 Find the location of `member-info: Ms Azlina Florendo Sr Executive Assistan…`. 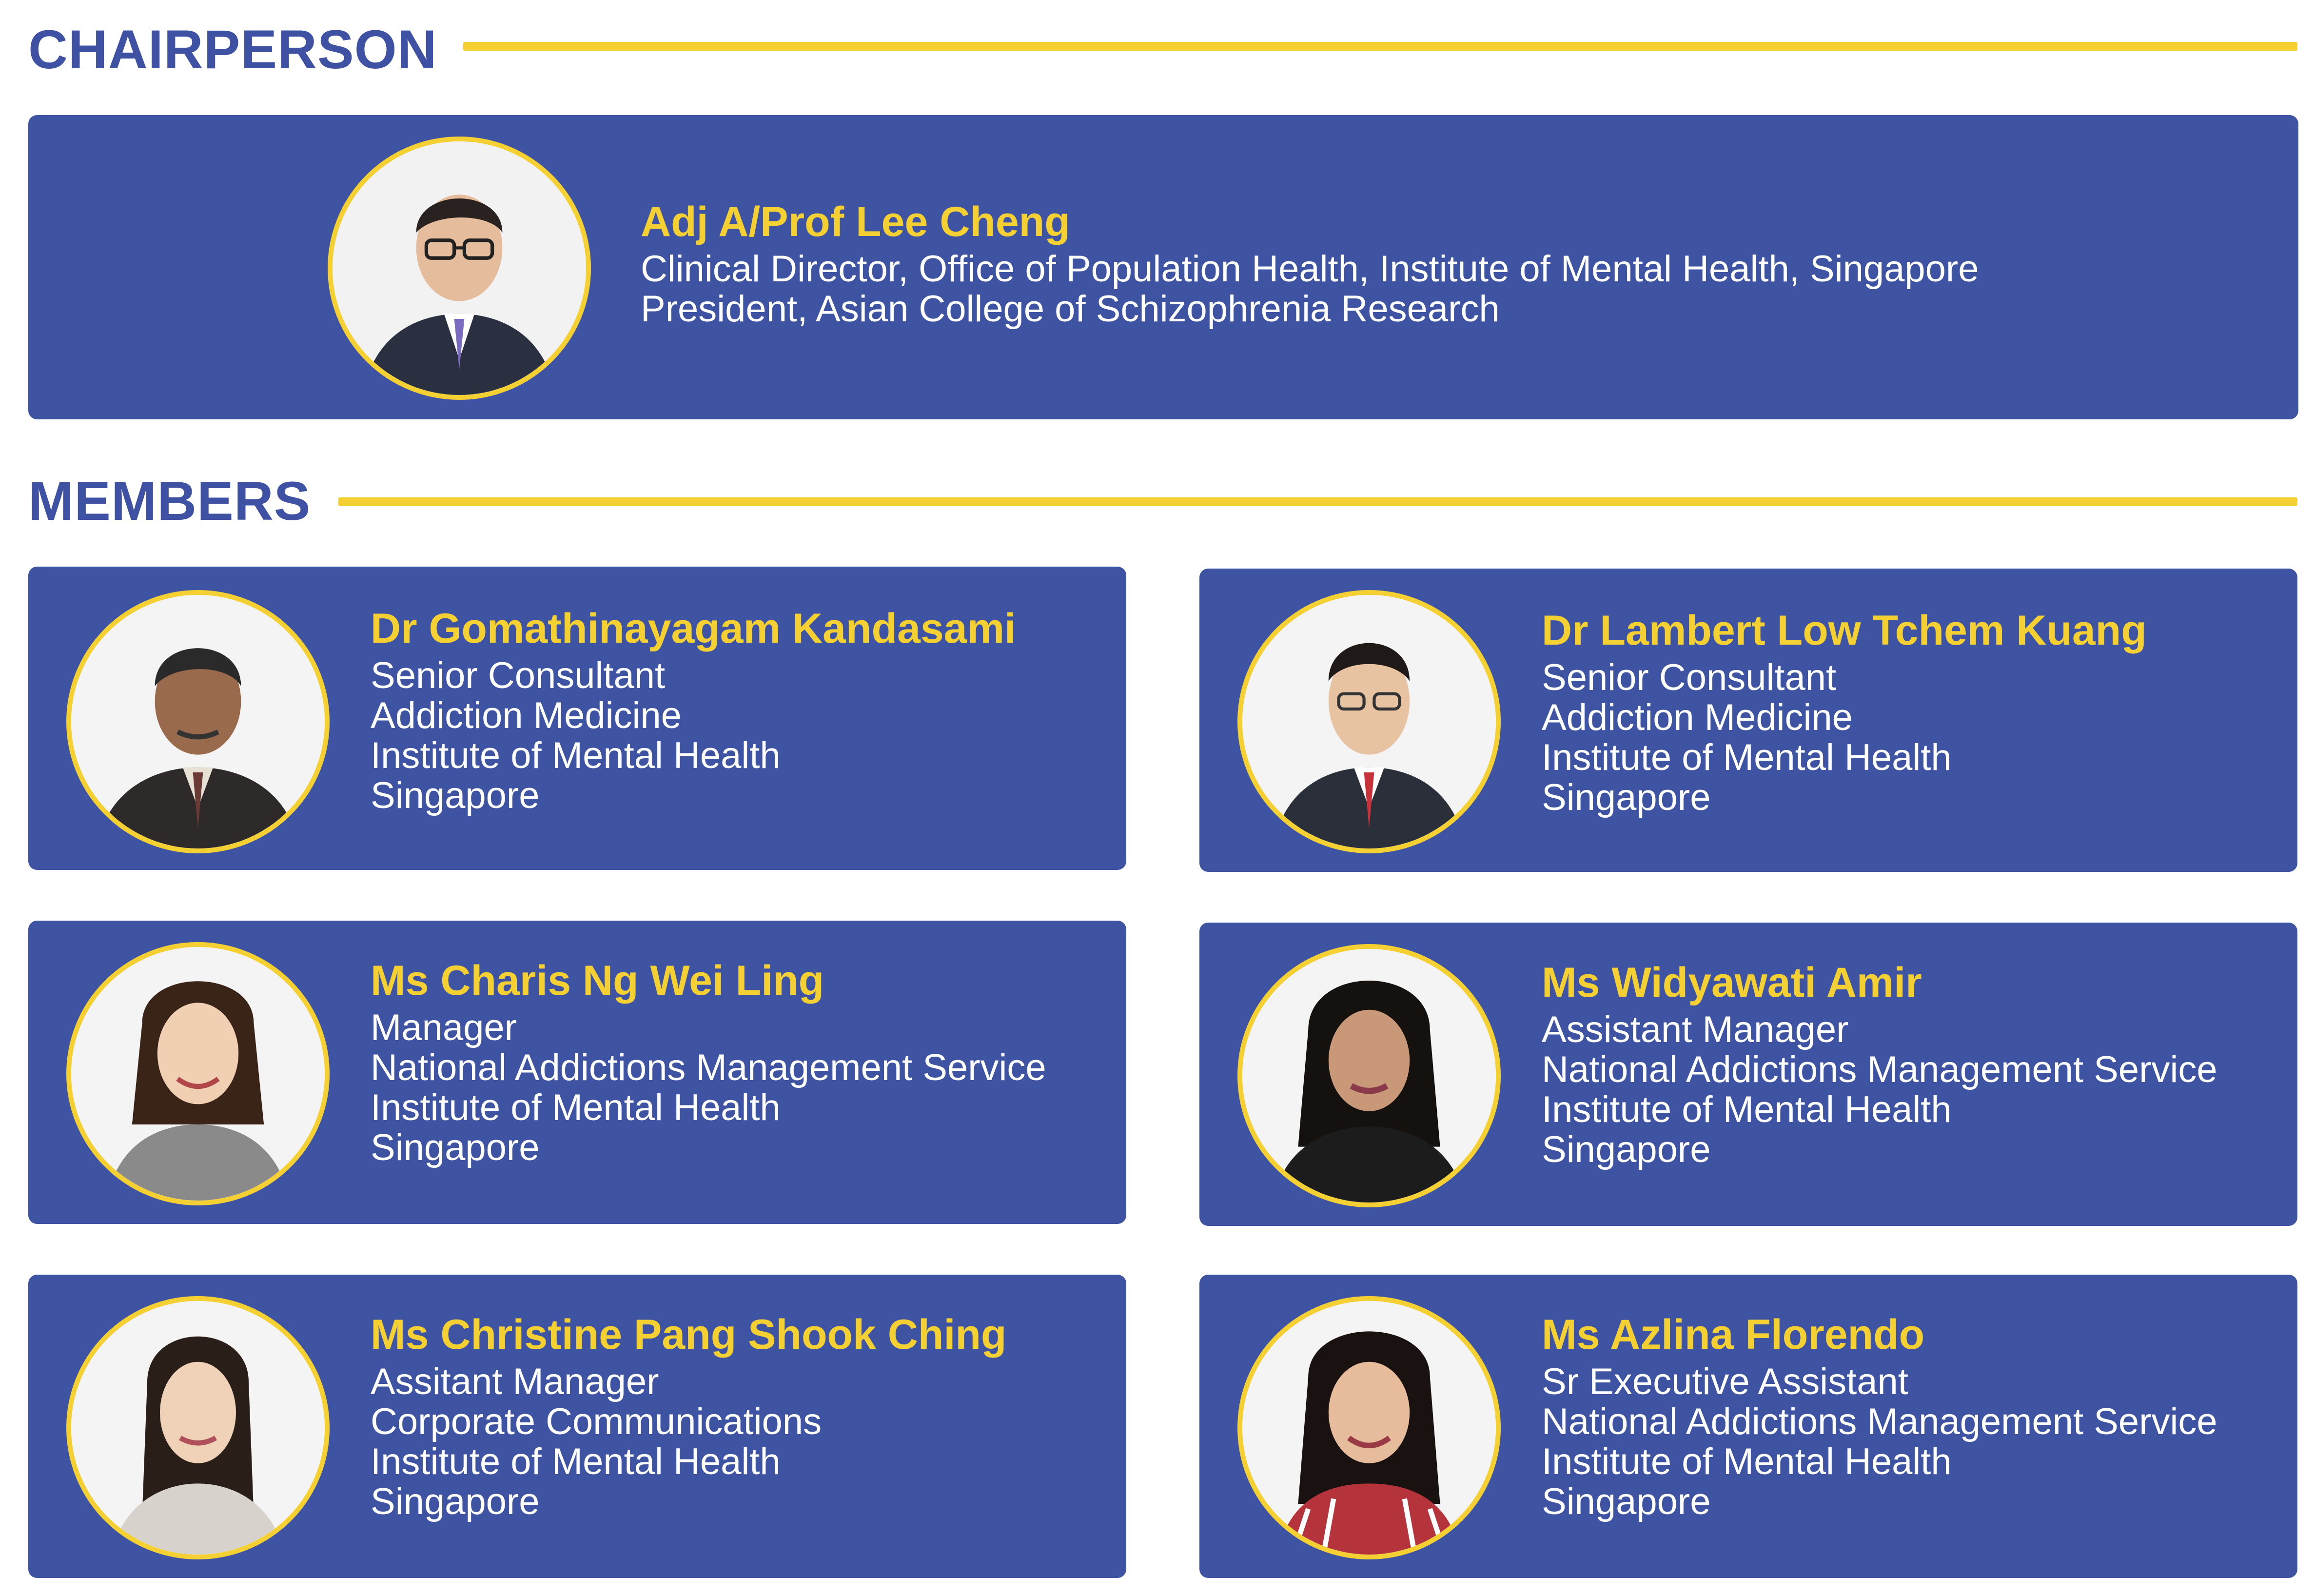

member-info: Ms Azlina Florendo Sr Executive Assistan… is located at coordinates (1879, 1416).